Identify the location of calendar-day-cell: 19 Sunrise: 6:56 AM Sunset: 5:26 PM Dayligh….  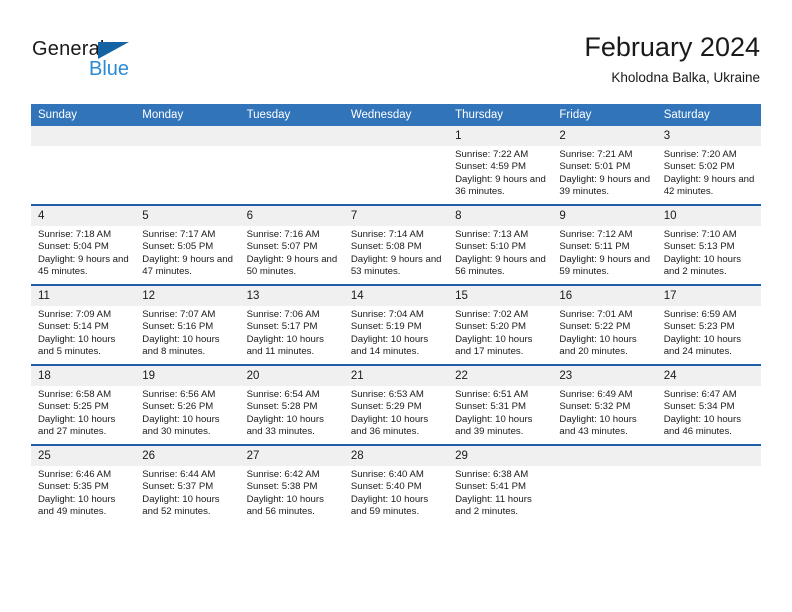
(187, 404).